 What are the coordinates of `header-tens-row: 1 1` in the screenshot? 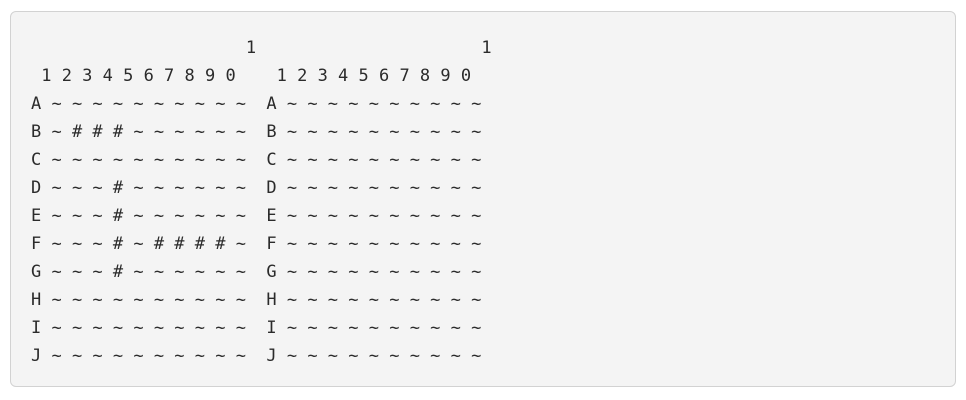 It's located at (261, 48).